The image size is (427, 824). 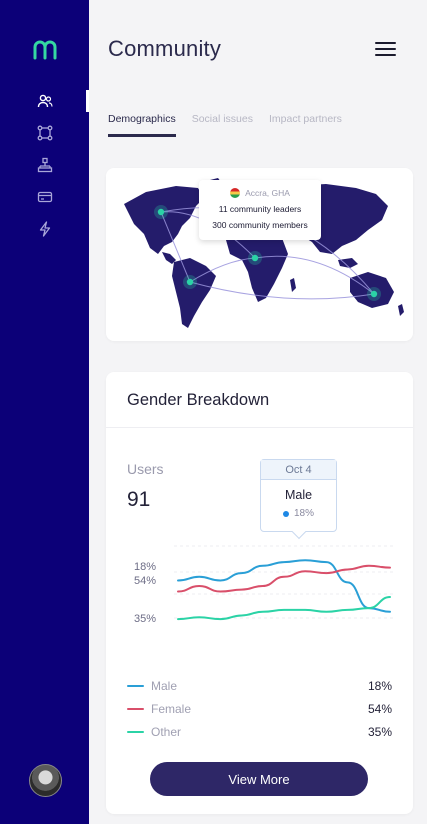 What do you see at coordinates (139, 499) in the screenshot?
I see `users-value: 91` at bounding box center [139, 499].